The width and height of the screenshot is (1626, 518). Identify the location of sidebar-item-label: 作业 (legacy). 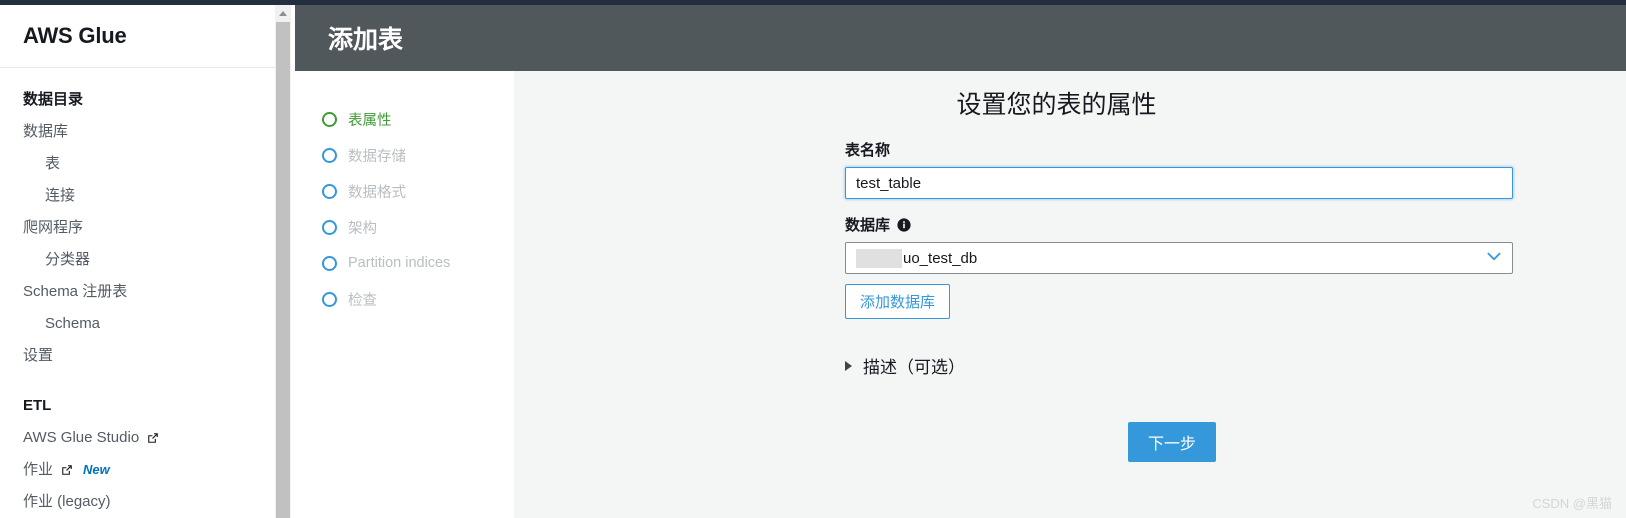
(67, 501).